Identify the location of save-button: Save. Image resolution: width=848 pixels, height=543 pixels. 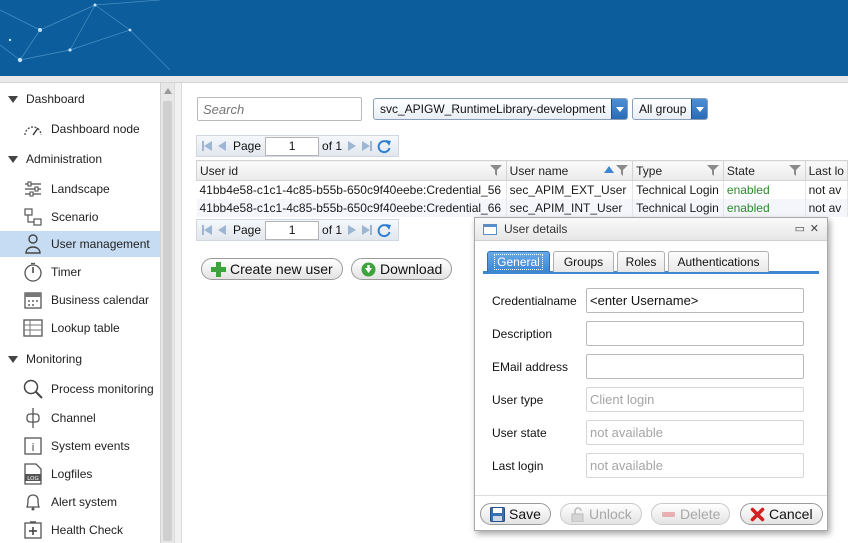
(515, 514).